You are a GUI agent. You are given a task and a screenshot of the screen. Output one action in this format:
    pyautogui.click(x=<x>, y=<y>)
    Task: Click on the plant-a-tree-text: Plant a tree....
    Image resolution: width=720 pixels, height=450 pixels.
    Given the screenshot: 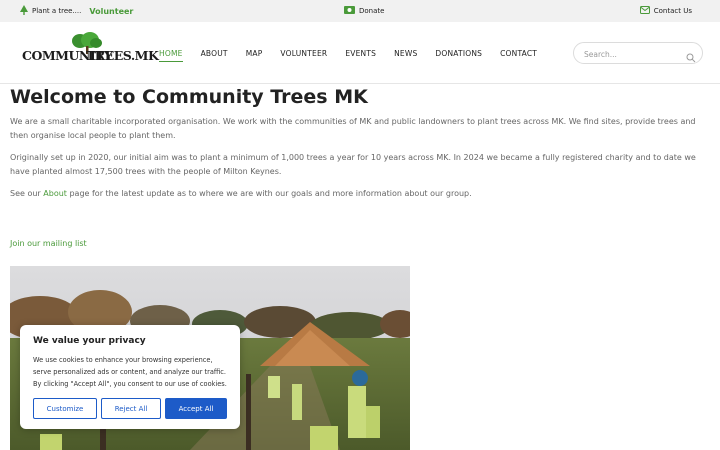 What is the action you would take?
    pyautogui.click(x=57, y=11)
    